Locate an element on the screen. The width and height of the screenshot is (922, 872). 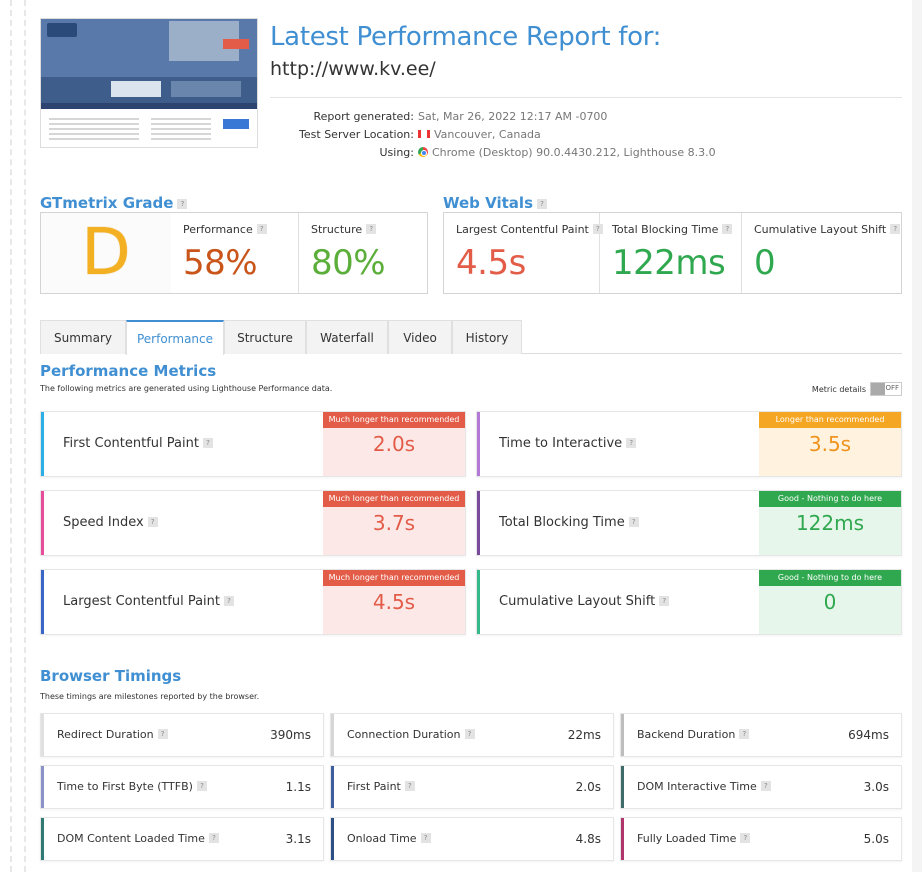
metric-value: 2.0s is located at coordinates (394, 444).